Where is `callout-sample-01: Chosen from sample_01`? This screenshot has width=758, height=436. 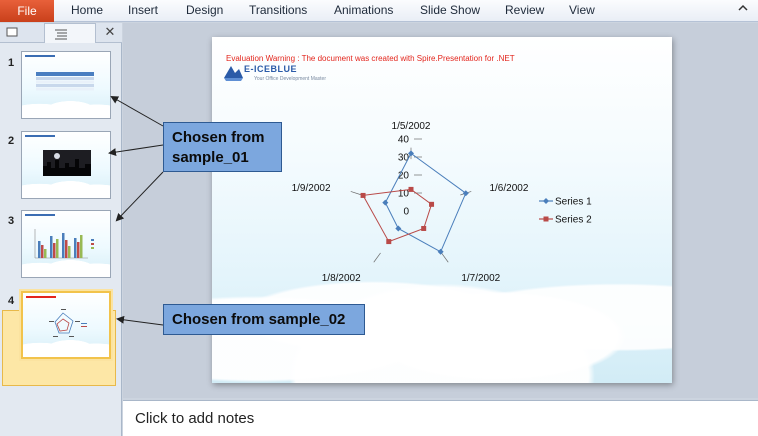
callout-sample-01: Chosen from sample_01 is located at coordinates (222, 147).